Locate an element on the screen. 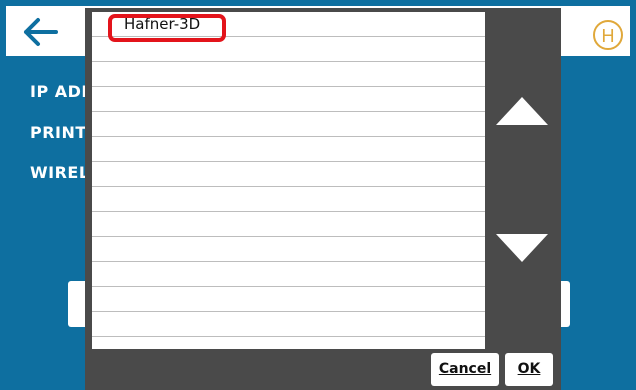 This screenshot has height=390, width=636. scroll-up-button is located at coordinates (522, 111).